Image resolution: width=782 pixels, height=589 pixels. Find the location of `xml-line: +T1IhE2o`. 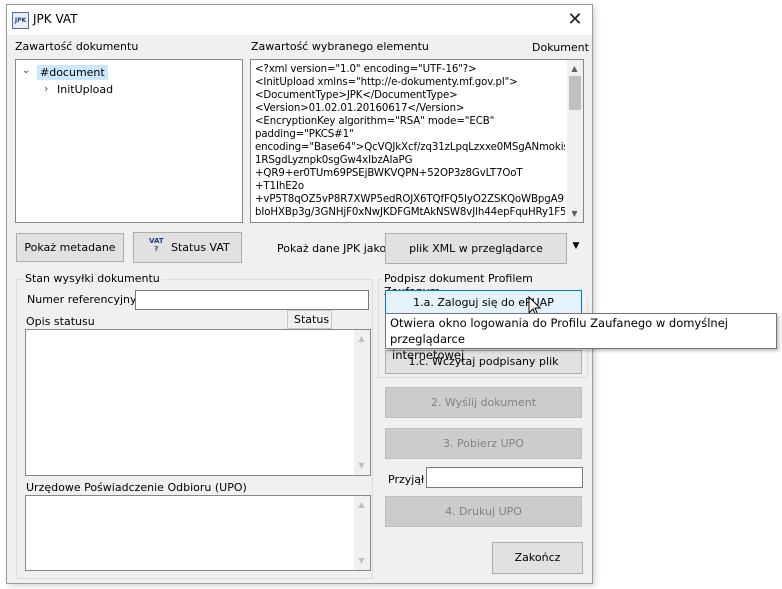

xml-line: +T1IhE2o is located at coordinates (280, 186).